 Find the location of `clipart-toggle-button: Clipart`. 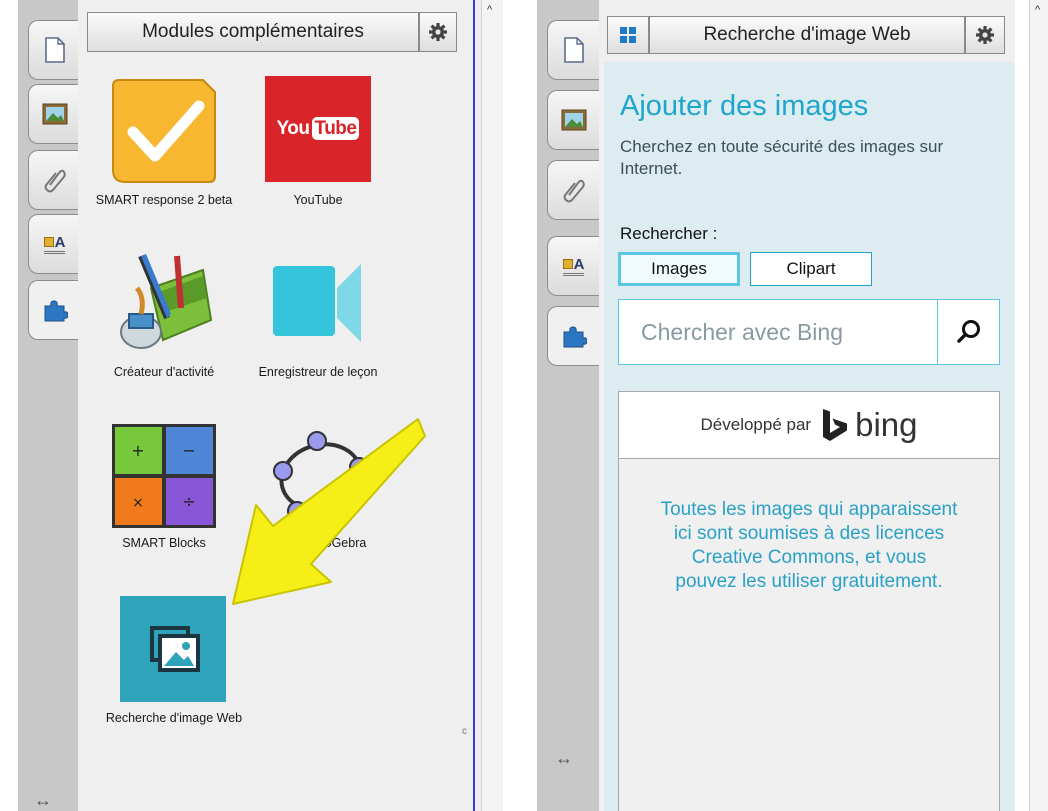

clipart-toggle-button: Clipart is located at coordinates (811, 269).